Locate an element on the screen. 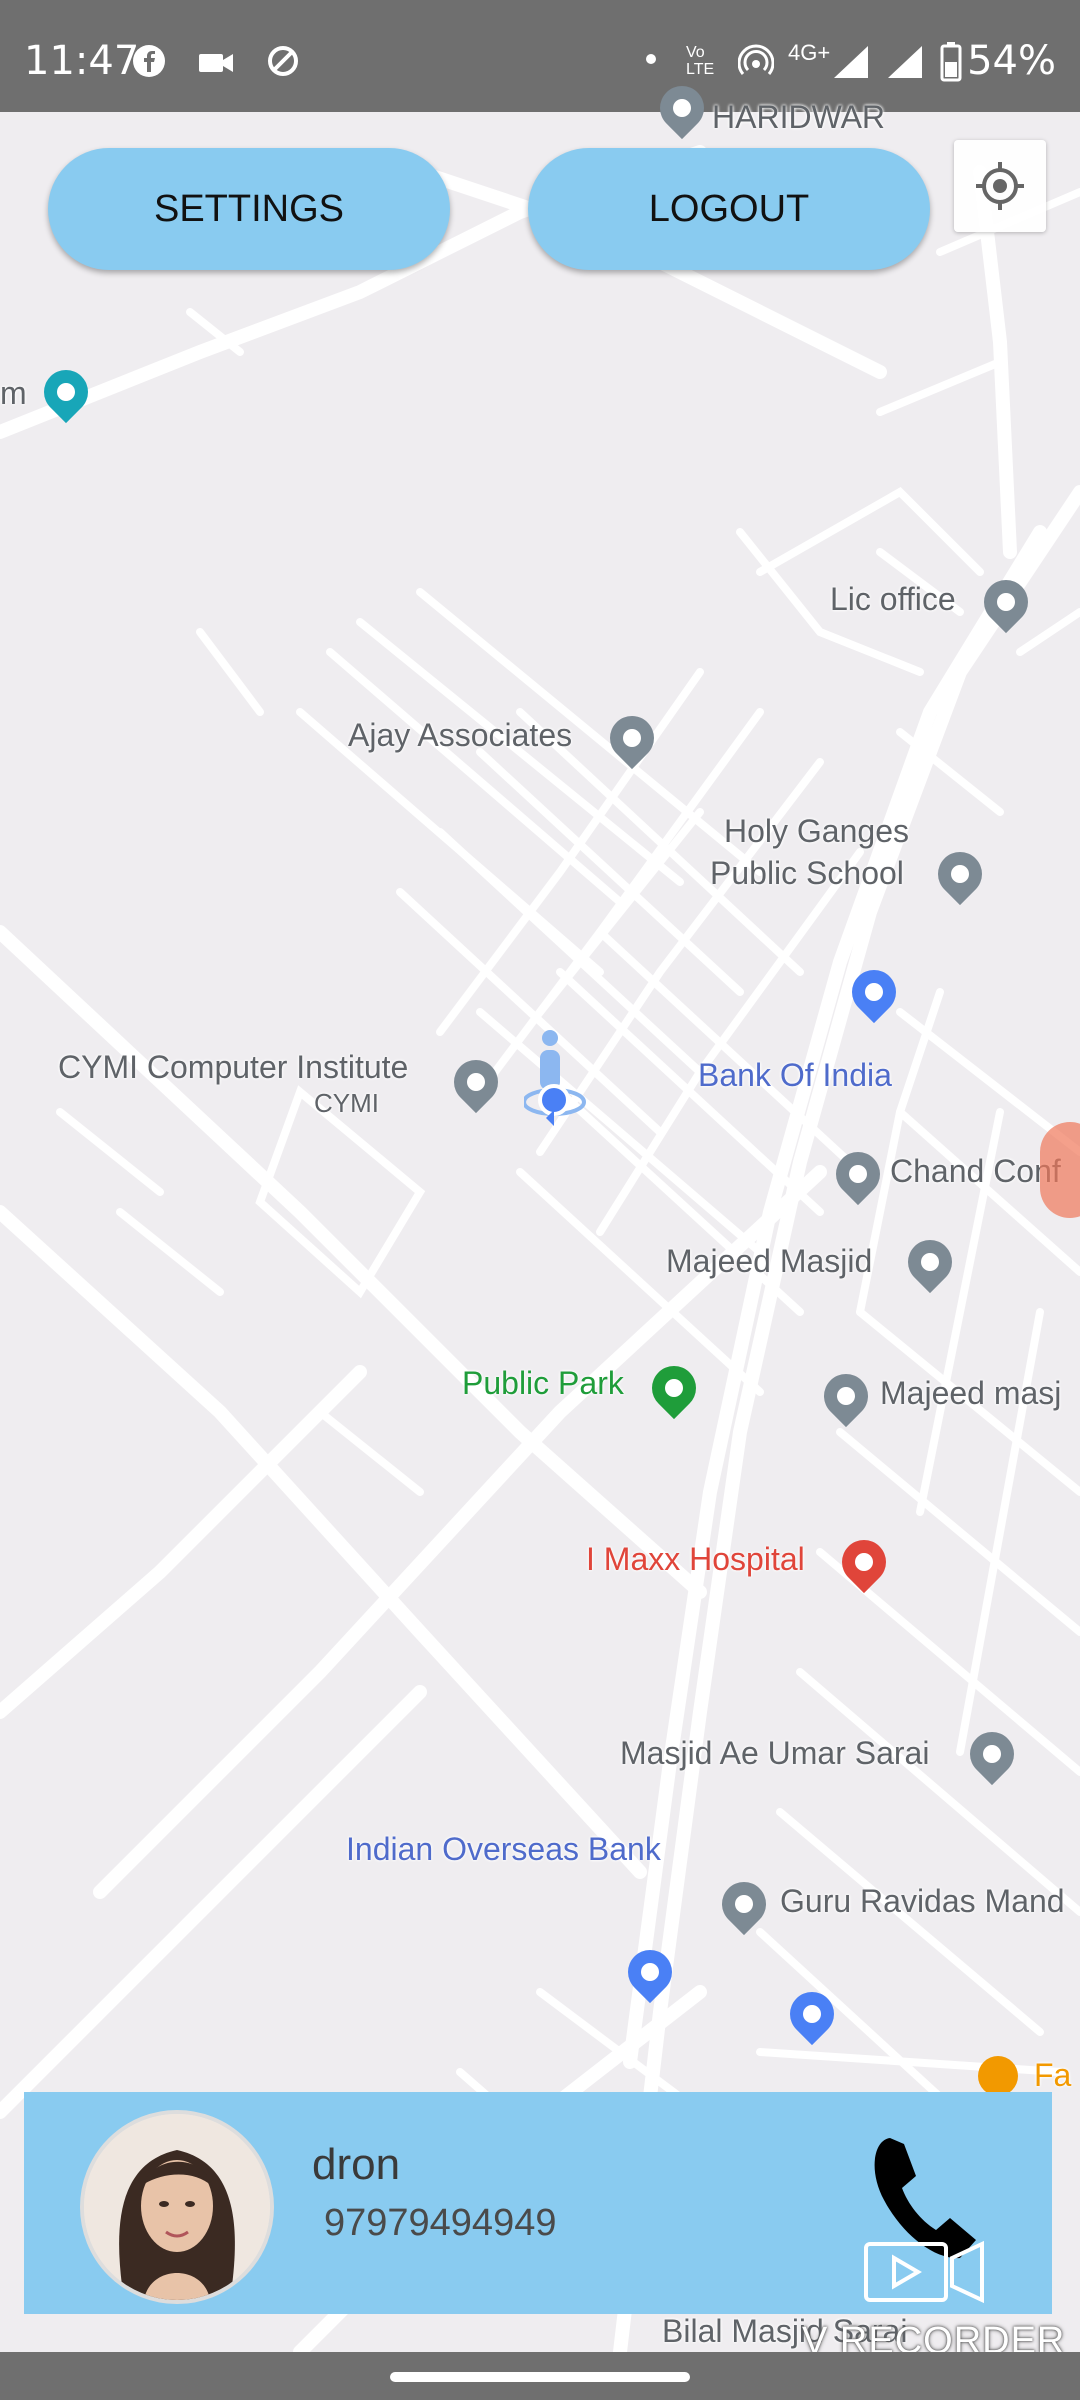 The image size is (1080, 2400). navigation-bar is located at coordinates (540, 2376).